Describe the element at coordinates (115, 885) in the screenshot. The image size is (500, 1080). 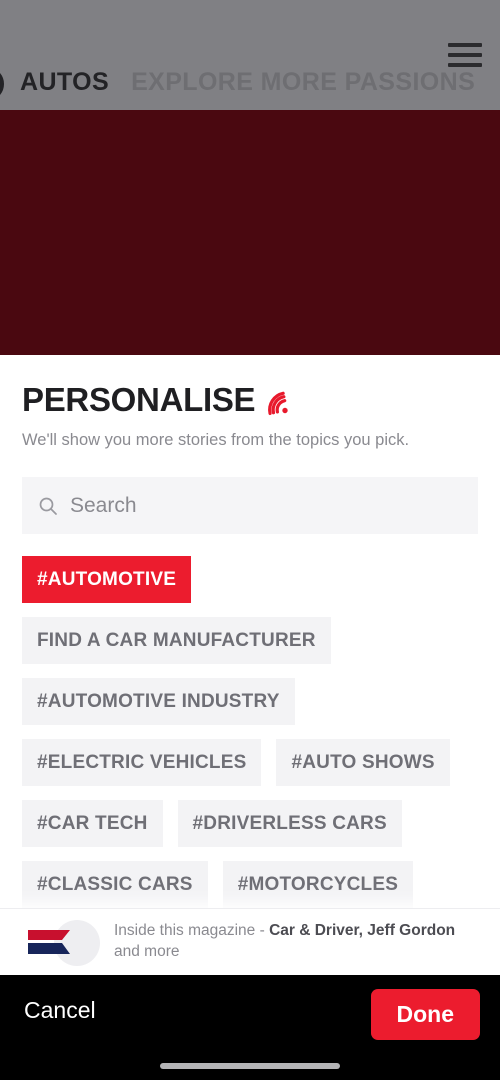
I see `tag-chip: #CLASSIC CARS` at that location.